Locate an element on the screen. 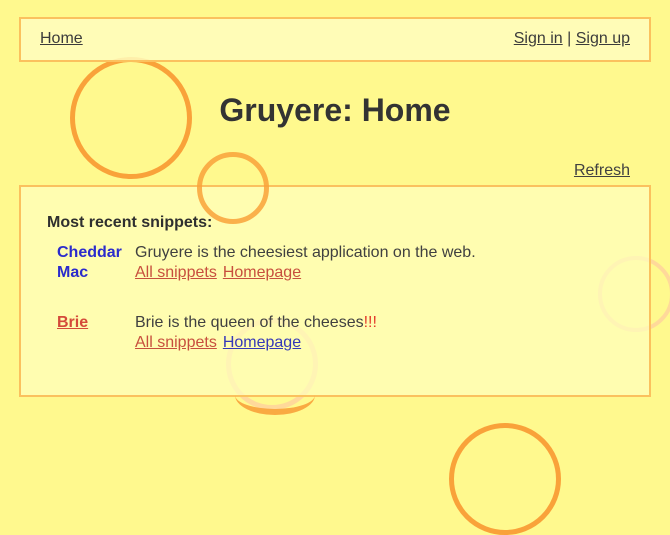 The image size is (670, 535). sign-in-link: Sign in is located at coordinates (538, 38).